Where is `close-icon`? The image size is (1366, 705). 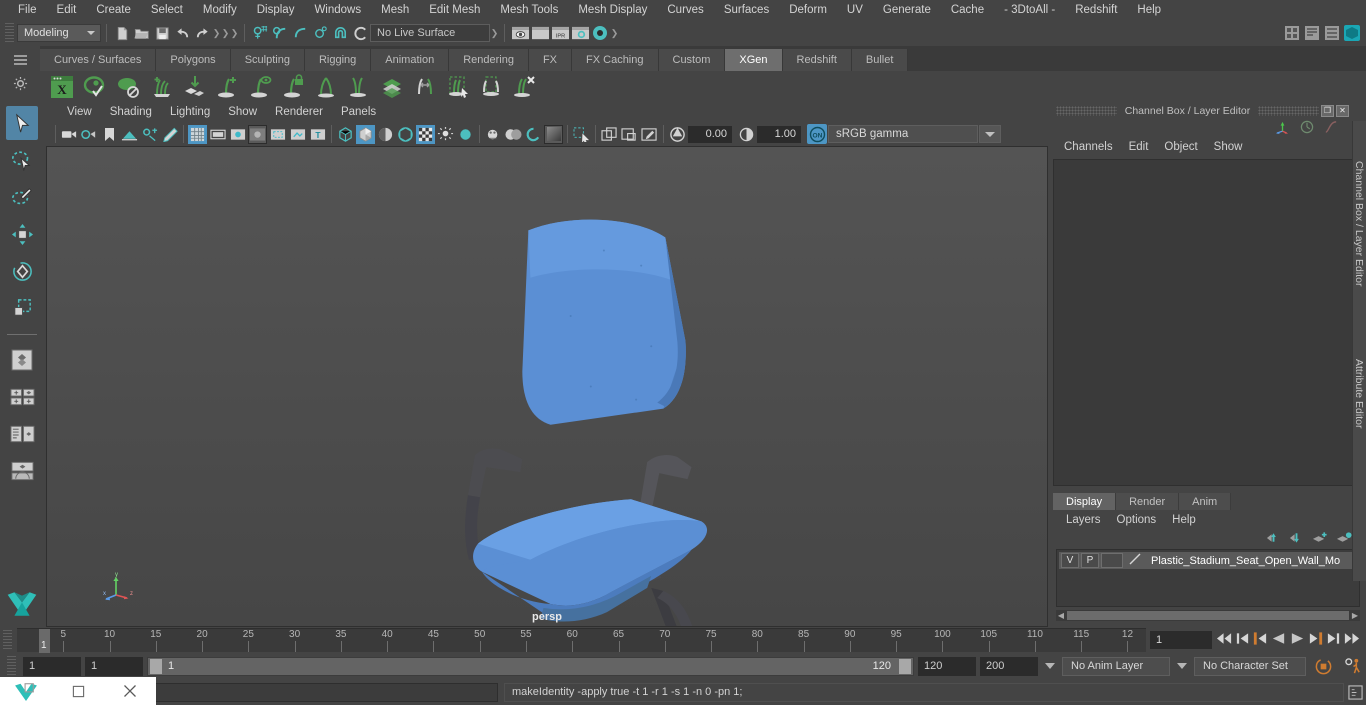 close-icon is located at coordinates (130, 691).